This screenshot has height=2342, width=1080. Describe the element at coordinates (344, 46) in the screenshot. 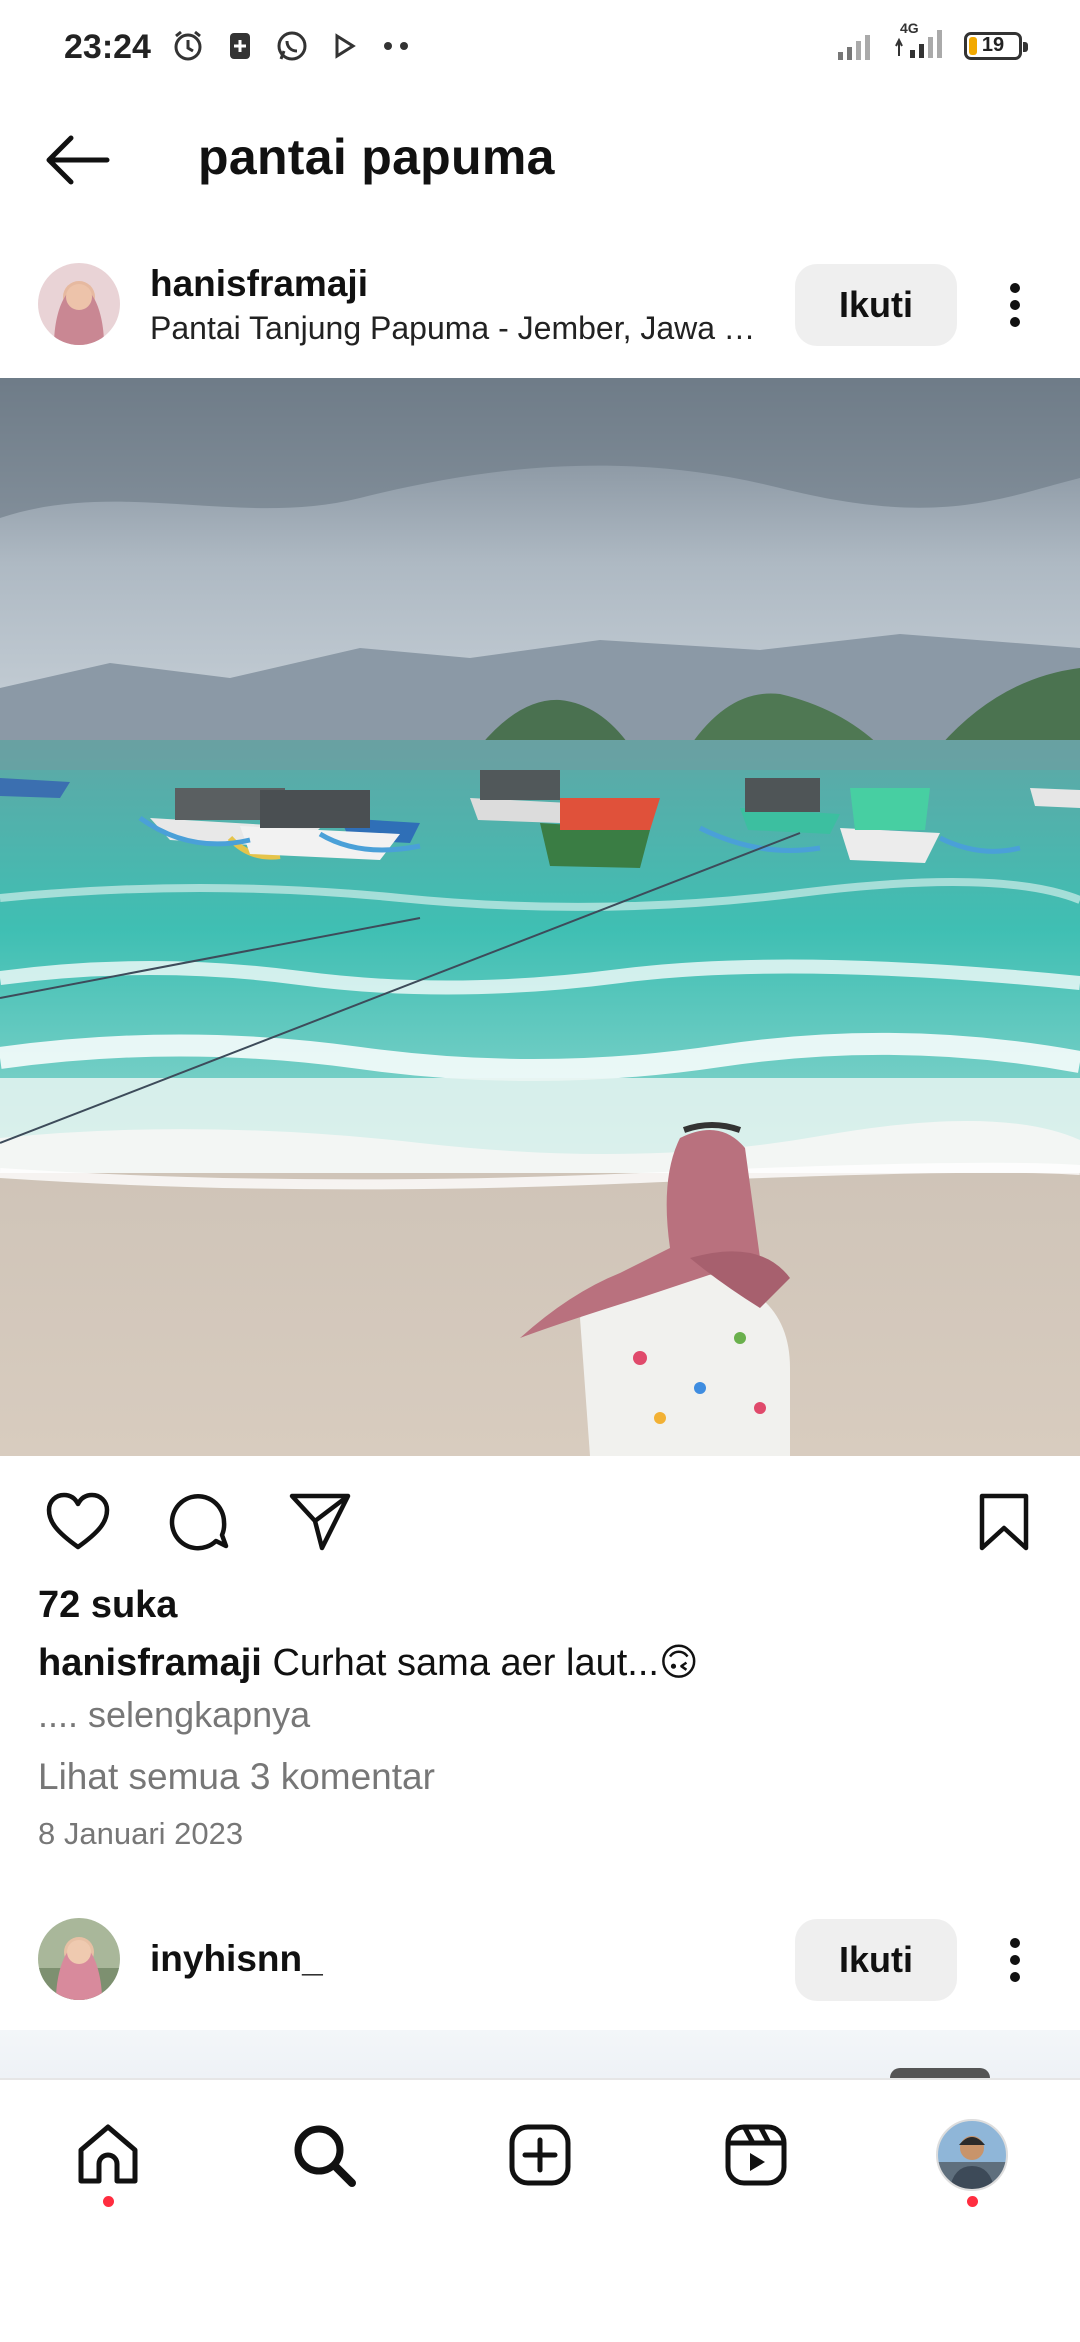

I see `play-icon` at that location.